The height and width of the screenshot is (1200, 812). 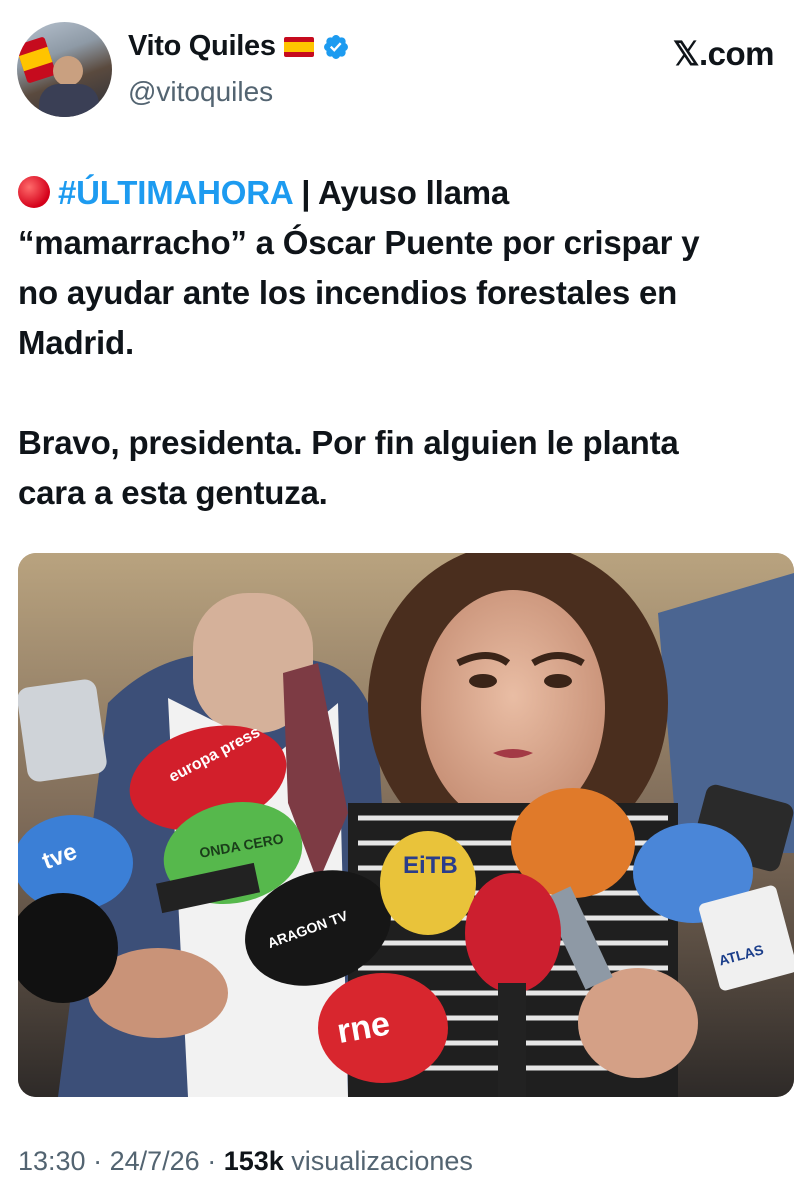 I want to click on post-time: 13:30, so click(x=52, y=1161).